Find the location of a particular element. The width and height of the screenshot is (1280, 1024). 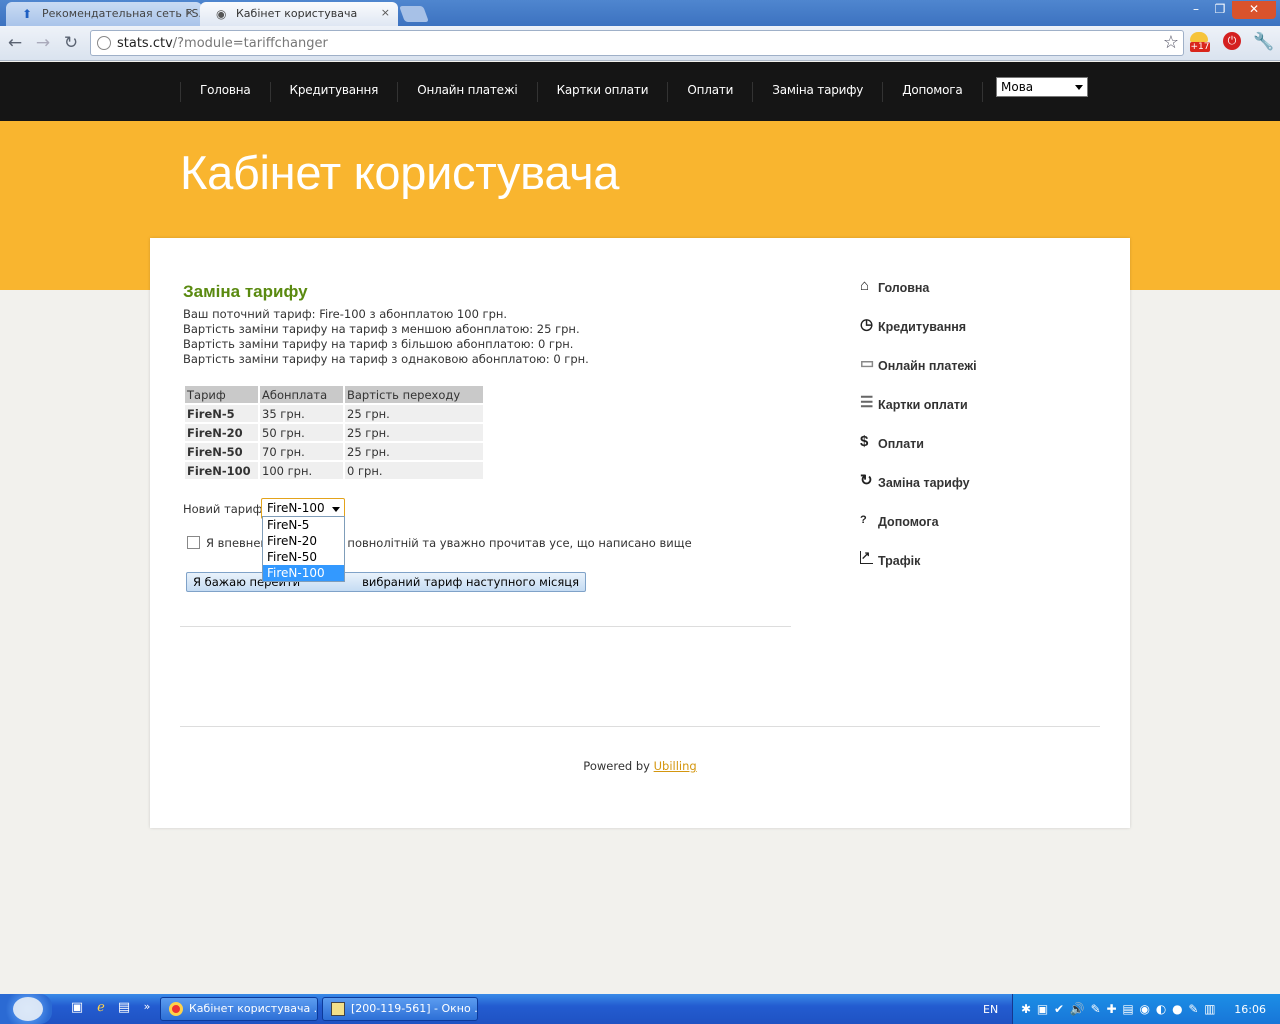

menu-item-online-payments: Онлайн платежі is located at coordinates (466, 92).